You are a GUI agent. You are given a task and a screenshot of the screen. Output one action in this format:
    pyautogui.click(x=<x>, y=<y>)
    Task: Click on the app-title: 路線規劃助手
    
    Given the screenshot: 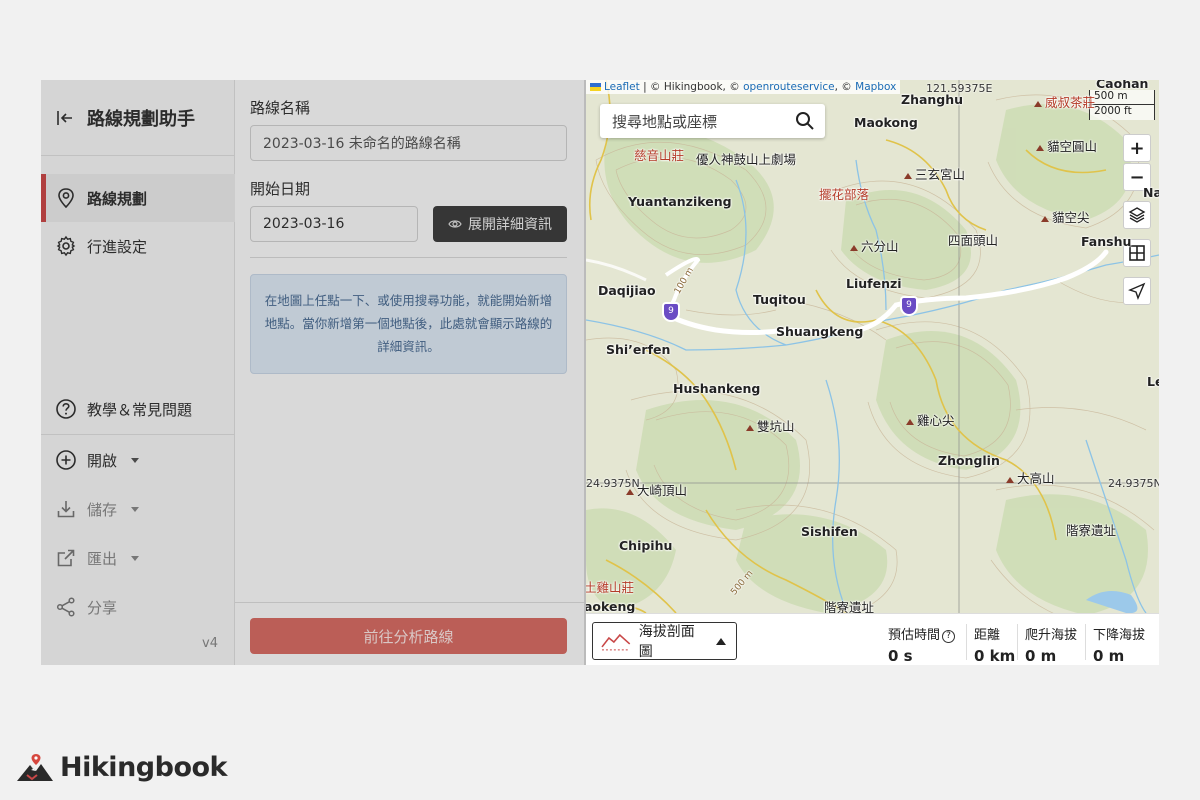 What is the action you would take?
    pyautogui.click(x=141, y=119)
    